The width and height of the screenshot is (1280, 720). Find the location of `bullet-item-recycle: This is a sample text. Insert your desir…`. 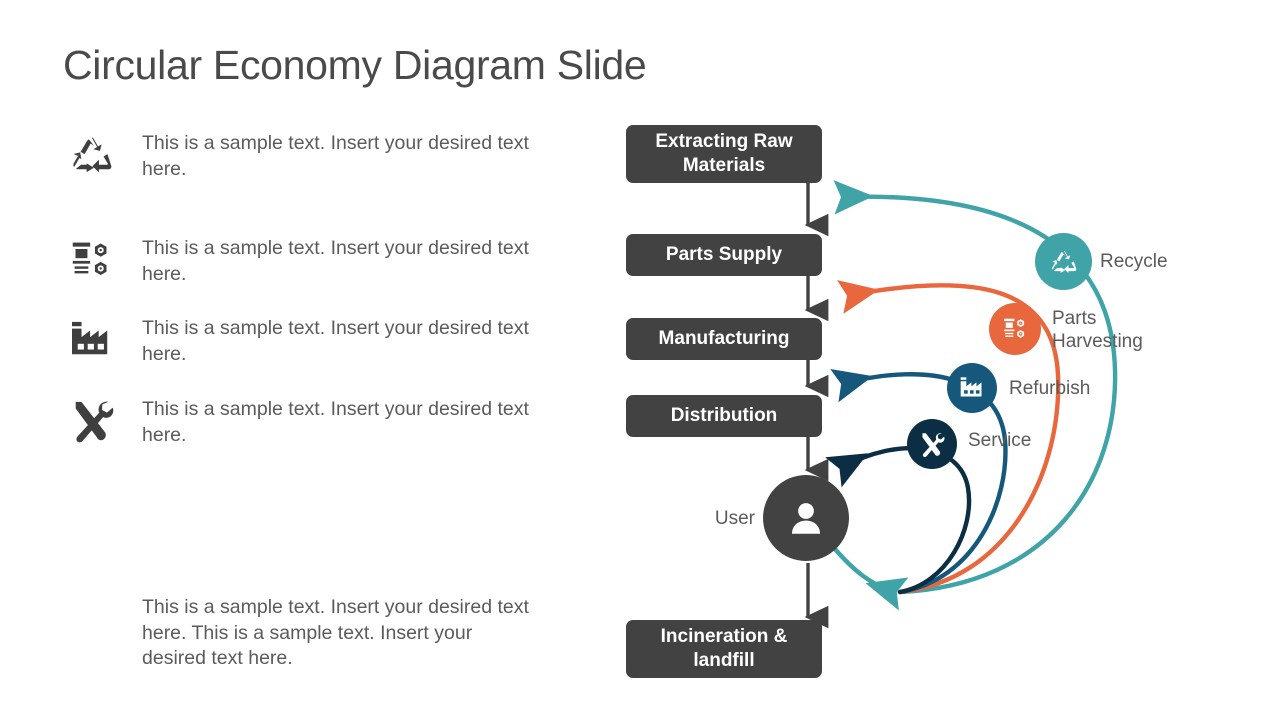

bullet-item-recycle: This is a sample text. Insert your desir… is located at coordinates (298, 158).